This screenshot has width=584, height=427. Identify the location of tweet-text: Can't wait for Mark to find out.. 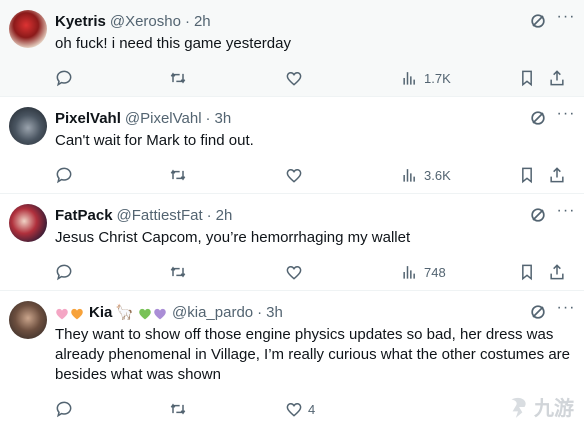
(154, 140).